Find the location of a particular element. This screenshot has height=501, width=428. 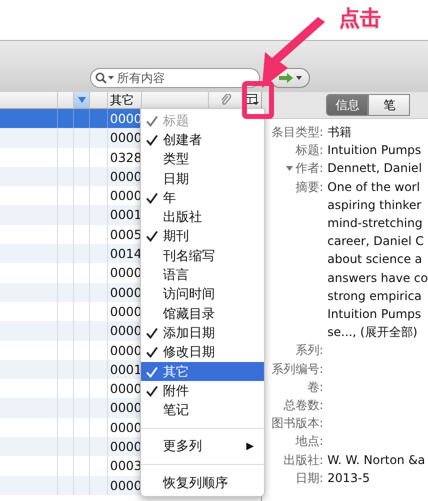

field-label: 作者: is located at coordinates (309, 169).